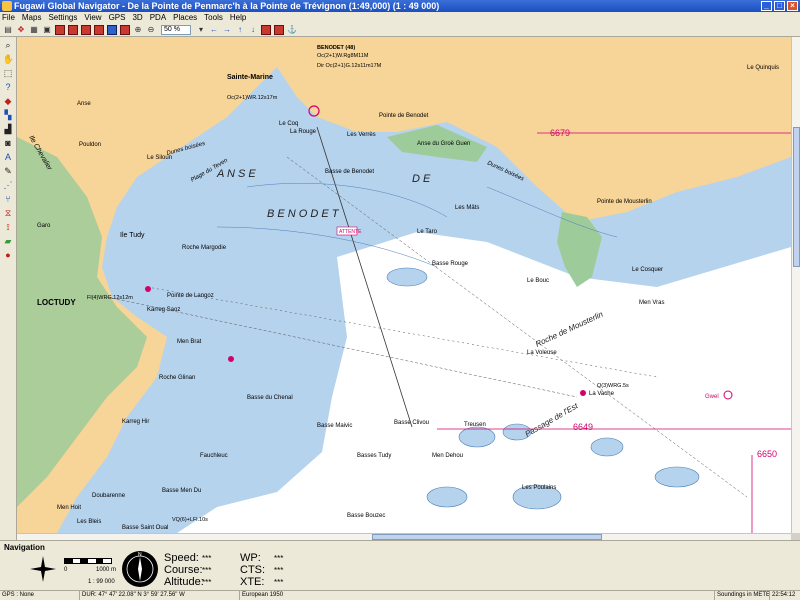 This screenshot has height=600, width=800. Describe the element at coordinates (176, 29) in the screenshot. I see `zoom-select: 50 %` at that location.